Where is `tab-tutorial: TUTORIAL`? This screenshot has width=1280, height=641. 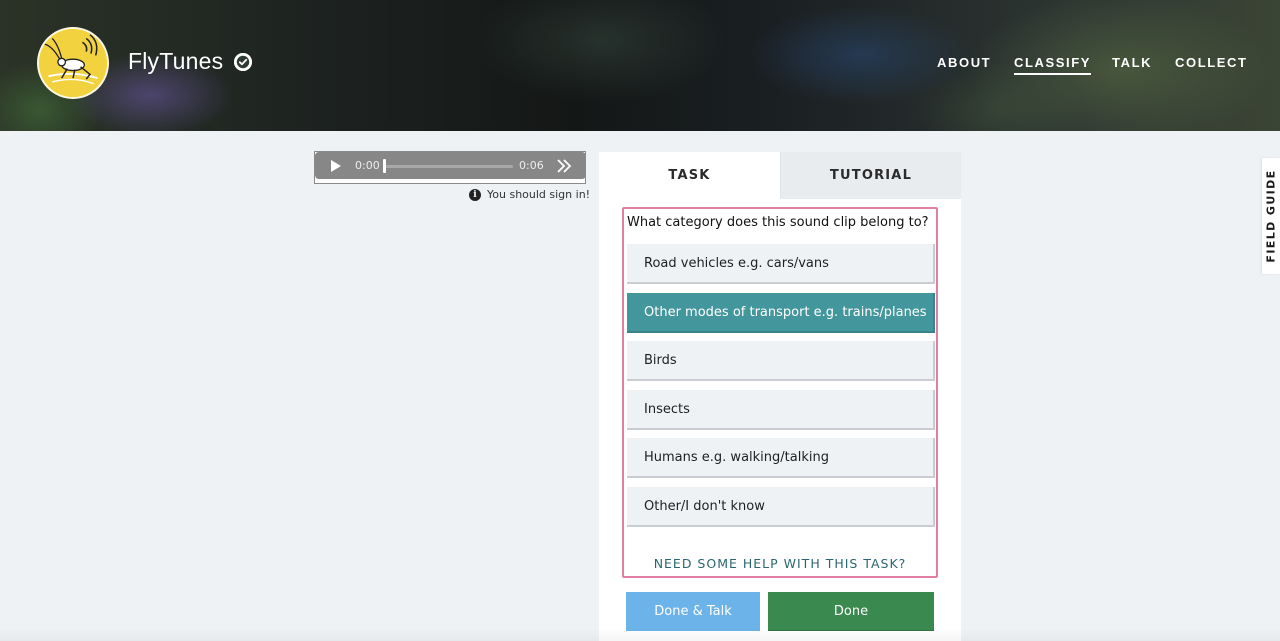
tab-tutorial: TUTORIAL is located at coordinates (870, 175).